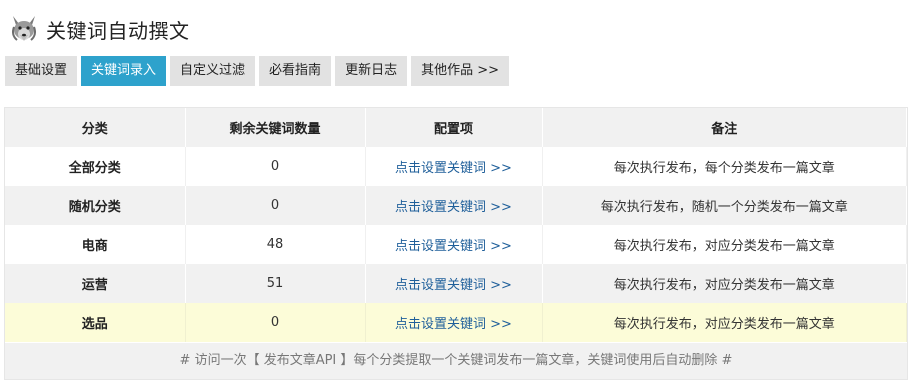 The image size is (911, 380). I want to click on page-header: 关键词自动撰文, so click(99, 29).